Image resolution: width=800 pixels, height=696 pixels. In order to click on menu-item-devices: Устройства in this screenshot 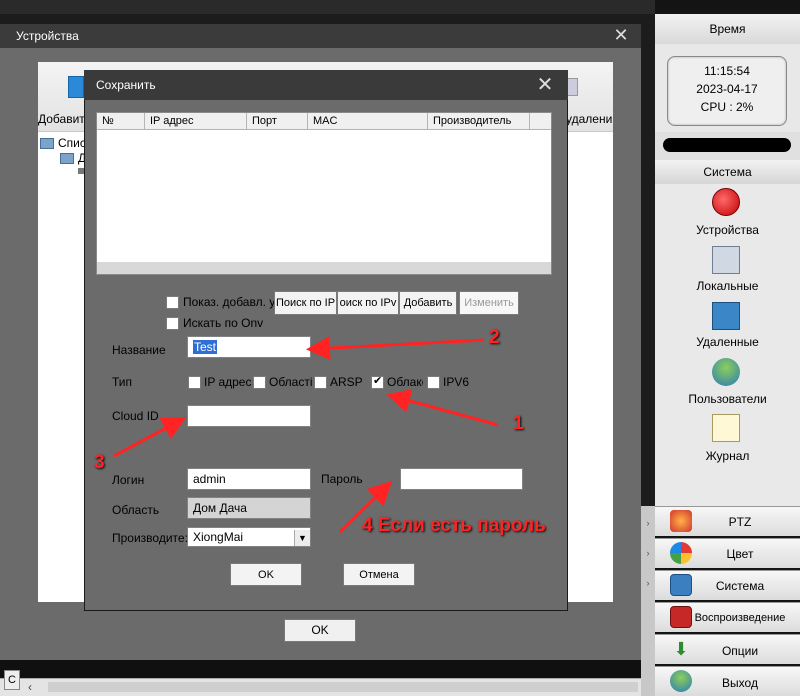, I will do `click(727, 230)`.